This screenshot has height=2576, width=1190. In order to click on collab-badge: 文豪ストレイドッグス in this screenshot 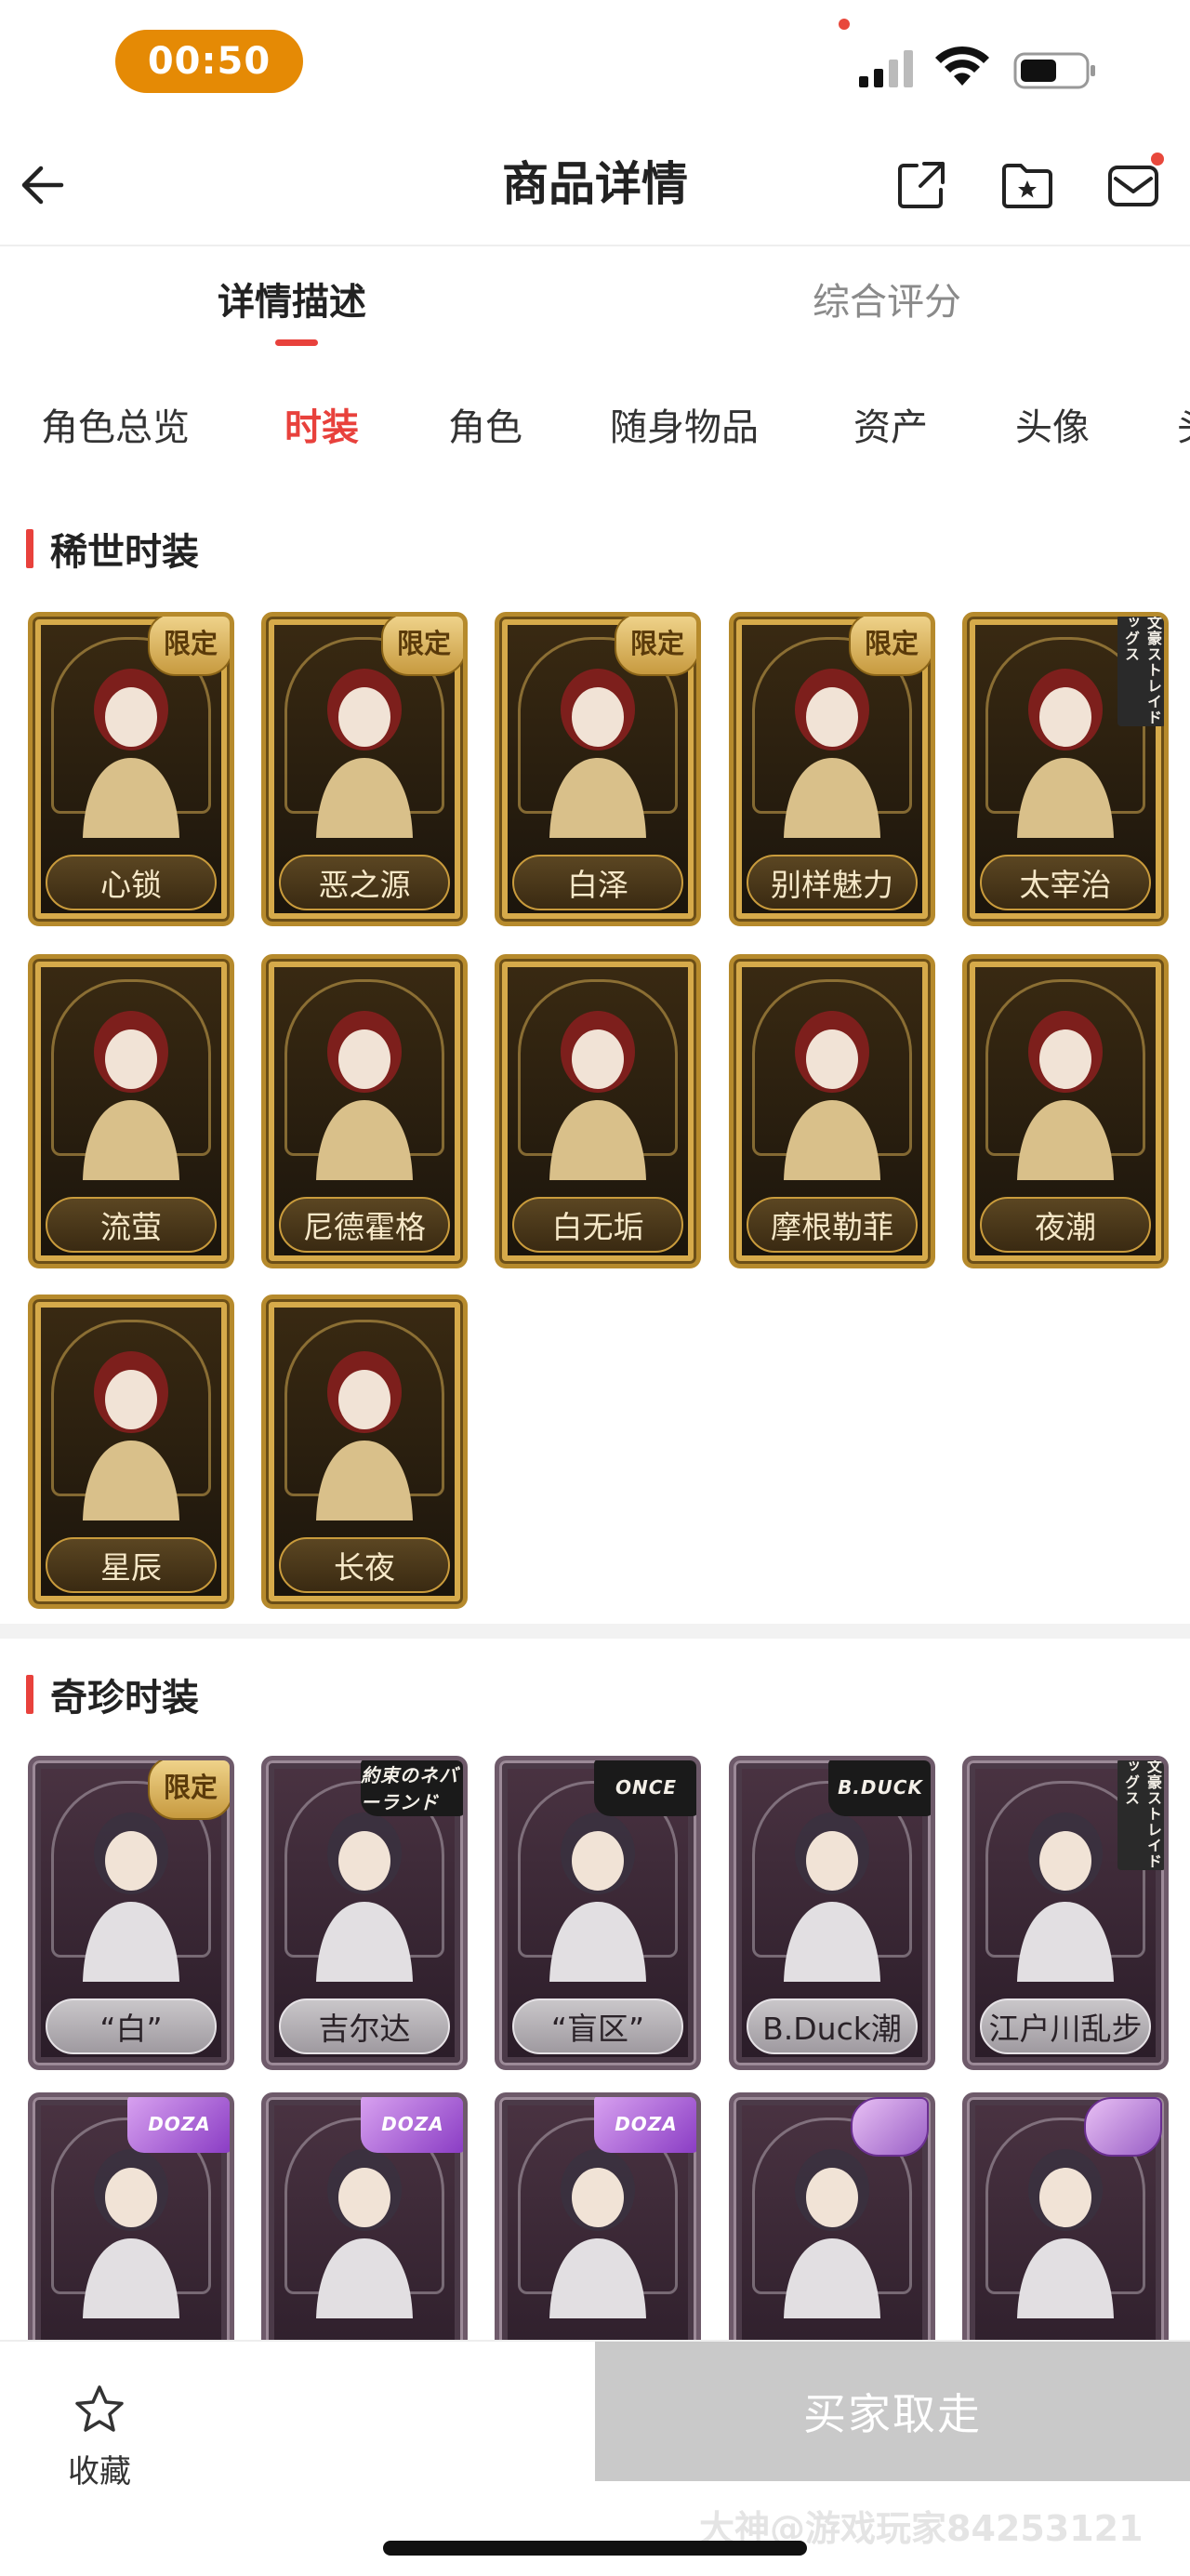, I will do `click(1140, 671)`.